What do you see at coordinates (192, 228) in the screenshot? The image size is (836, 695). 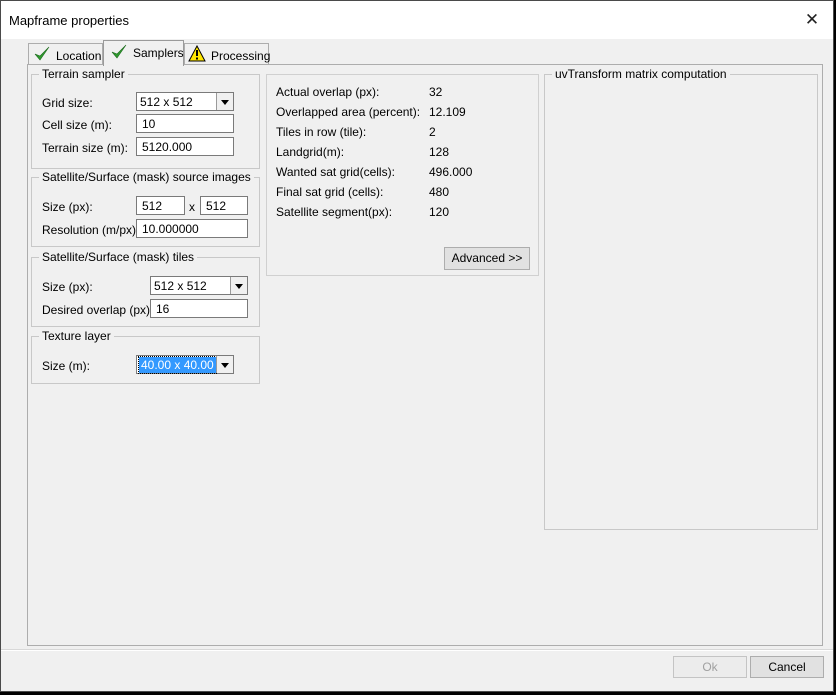 I see `resolution-input: 10.000000` at bounding box center [192, 228].